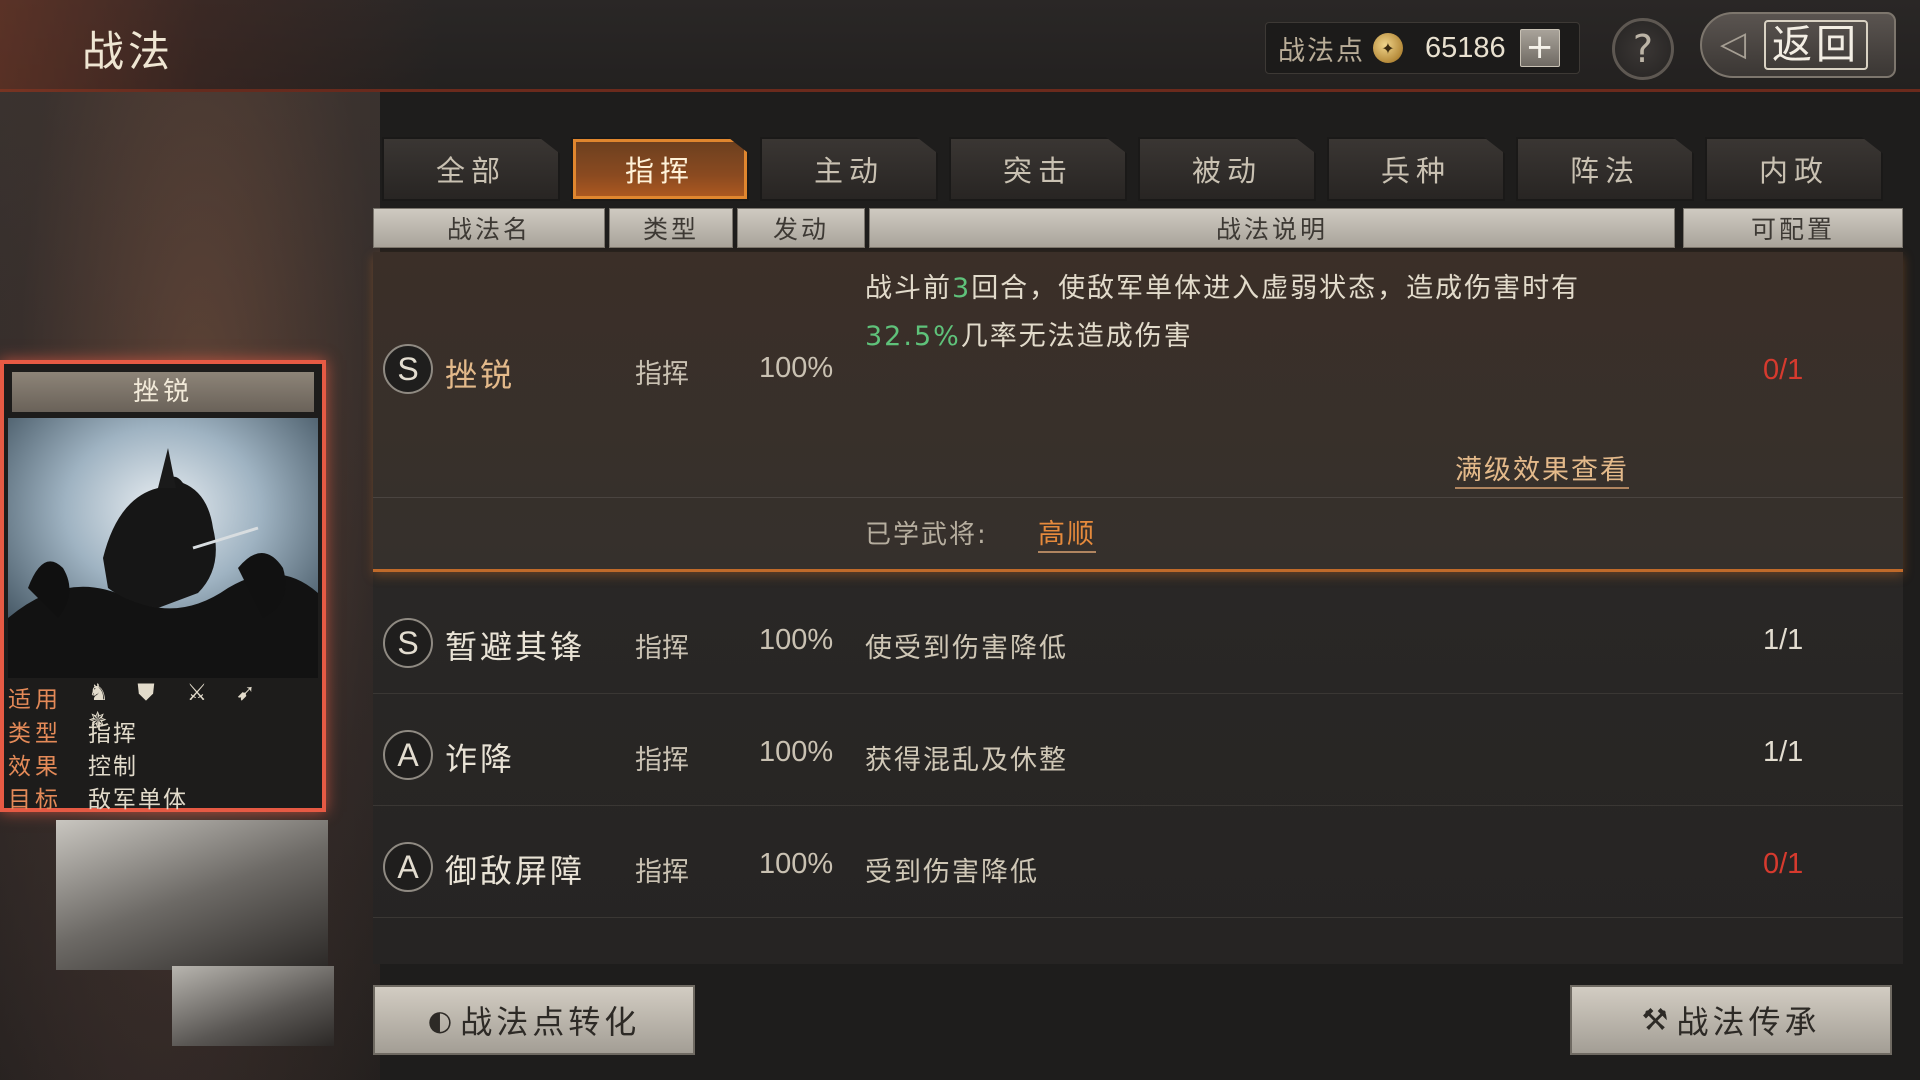 The height and width of the screenshot is (1080, 1920). What do you see at coordinates (926, 535) in the screenshot?
I see `learned-generals-label: 已学武将:` at bounding box center [926, 535].